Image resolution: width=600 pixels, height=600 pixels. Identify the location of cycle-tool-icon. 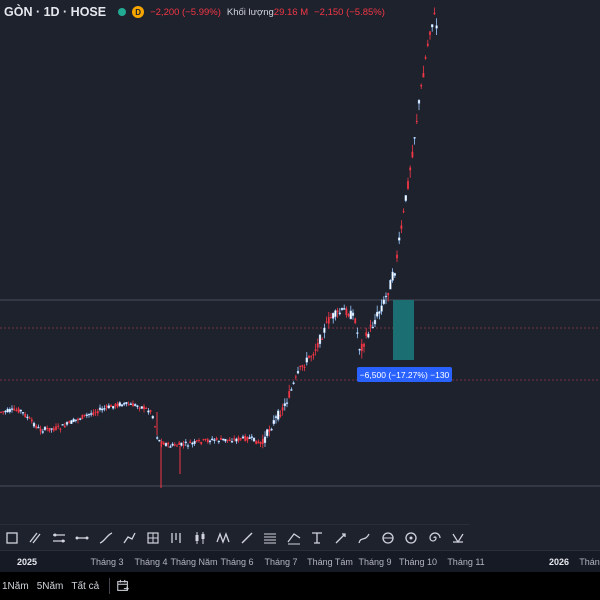
(412, 537).